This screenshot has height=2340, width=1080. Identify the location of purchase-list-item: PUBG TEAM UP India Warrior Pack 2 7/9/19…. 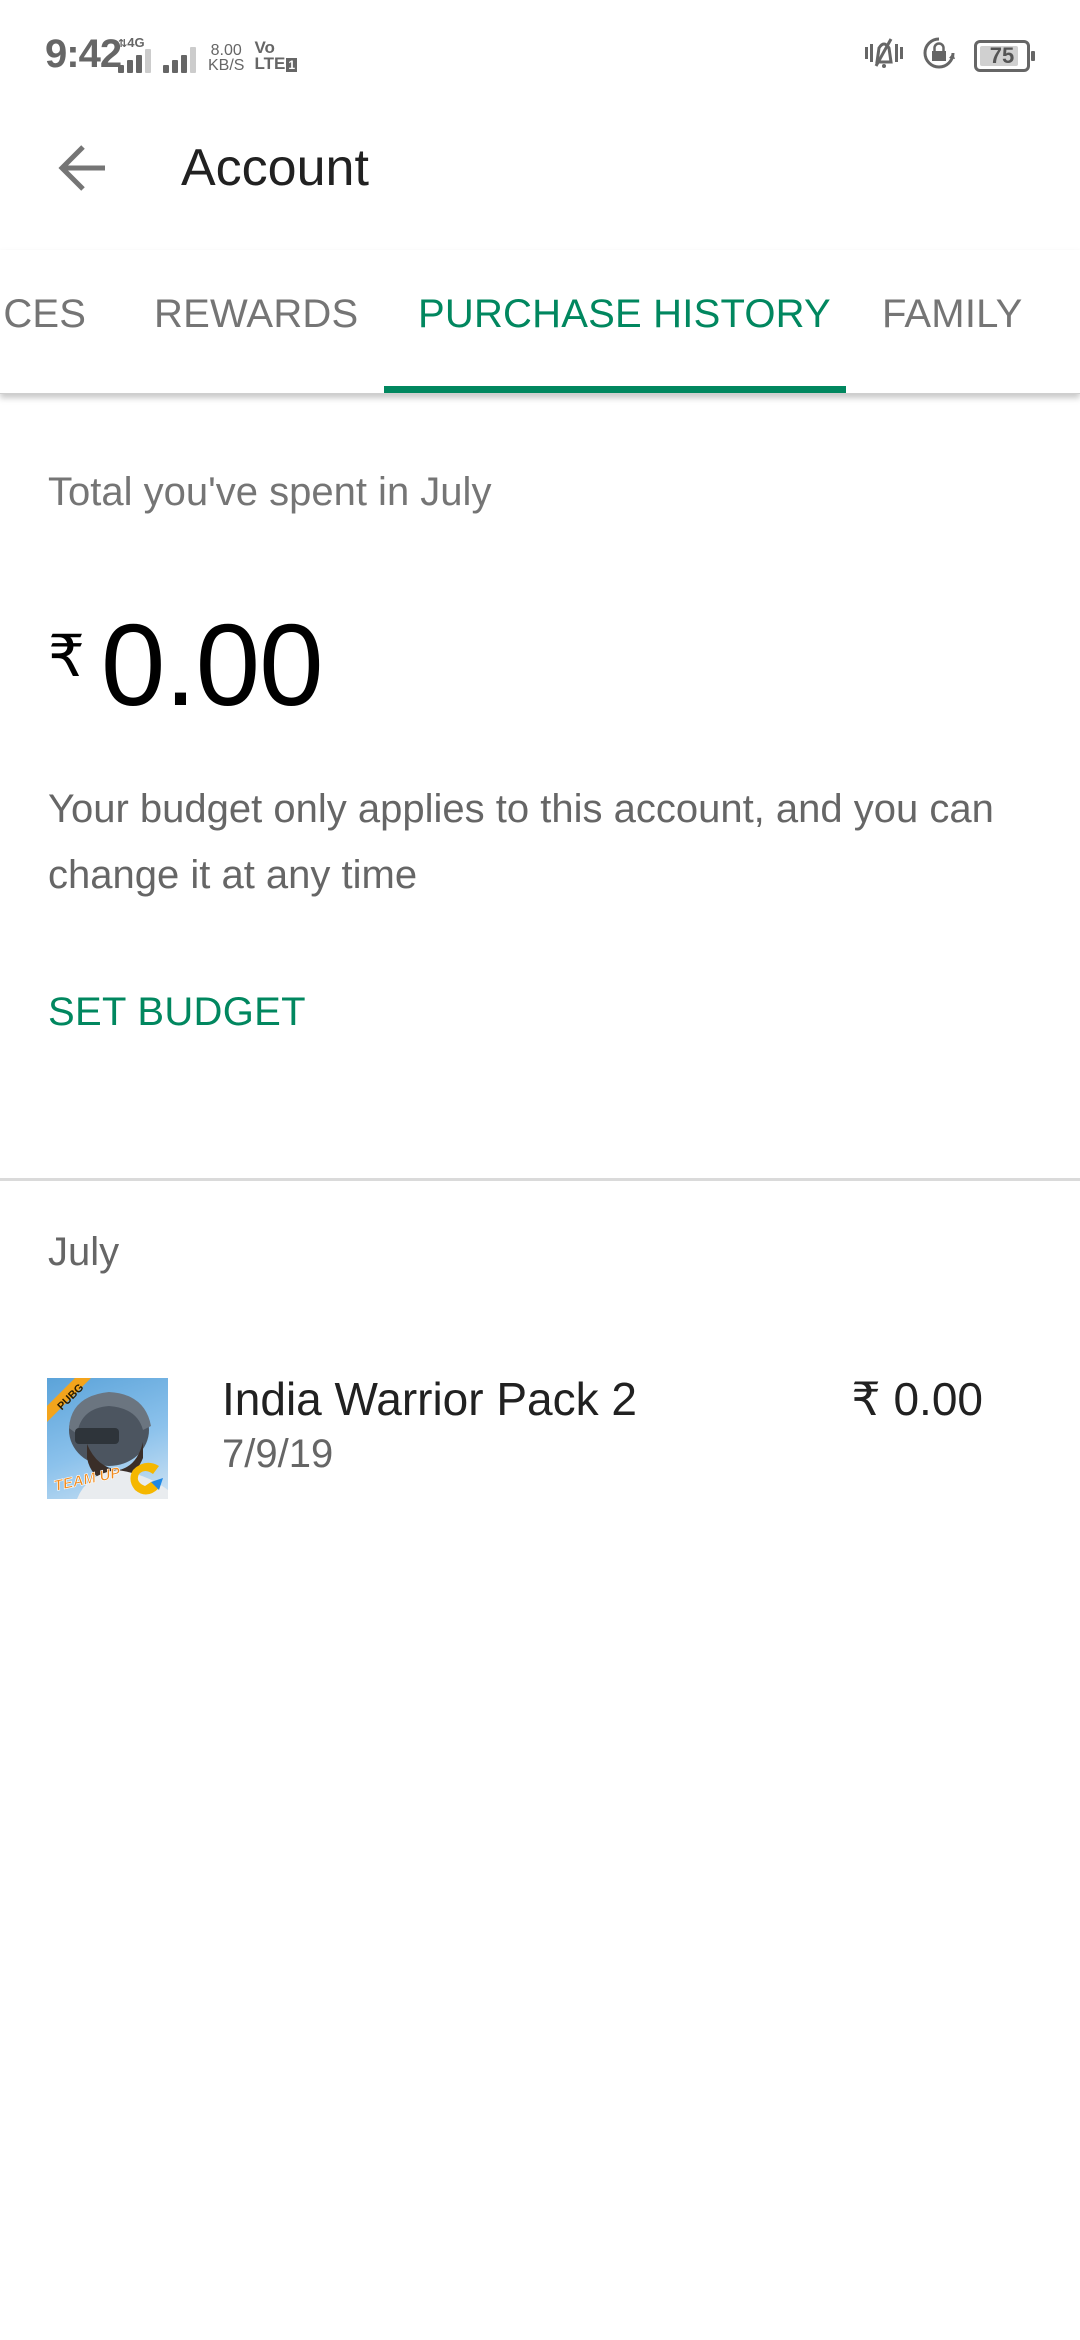
(540, 1440).